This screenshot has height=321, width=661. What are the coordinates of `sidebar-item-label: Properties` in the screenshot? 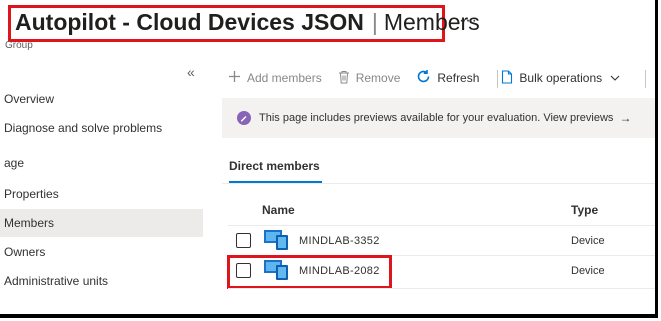 It's located at (31, 194).